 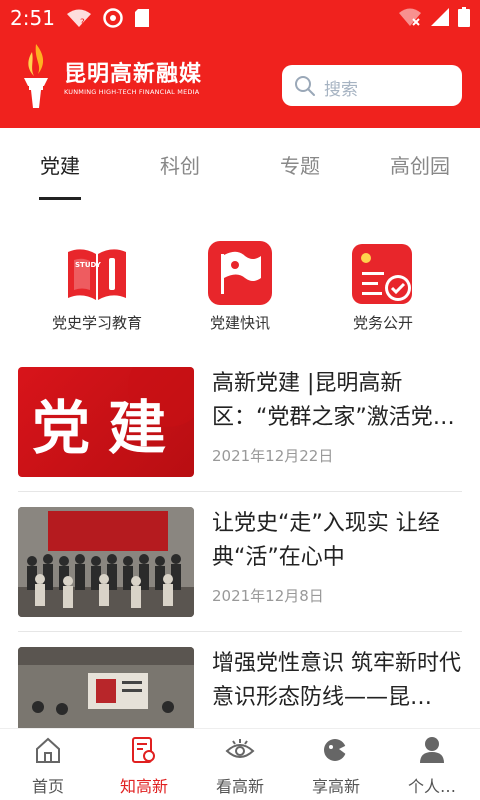 I want to click on svg-text: STUDY, so click(x=88, y=265).